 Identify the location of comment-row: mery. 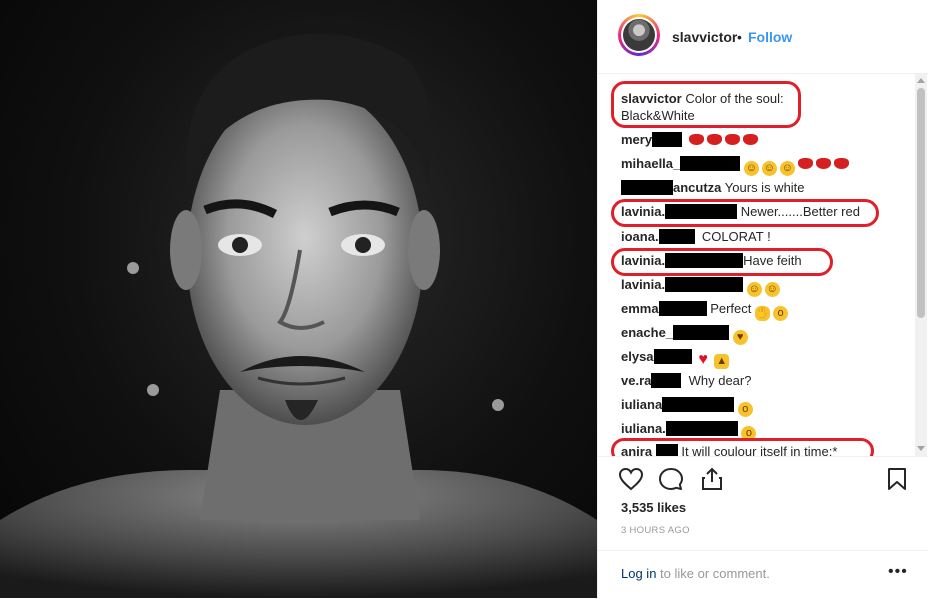
(691, 140).